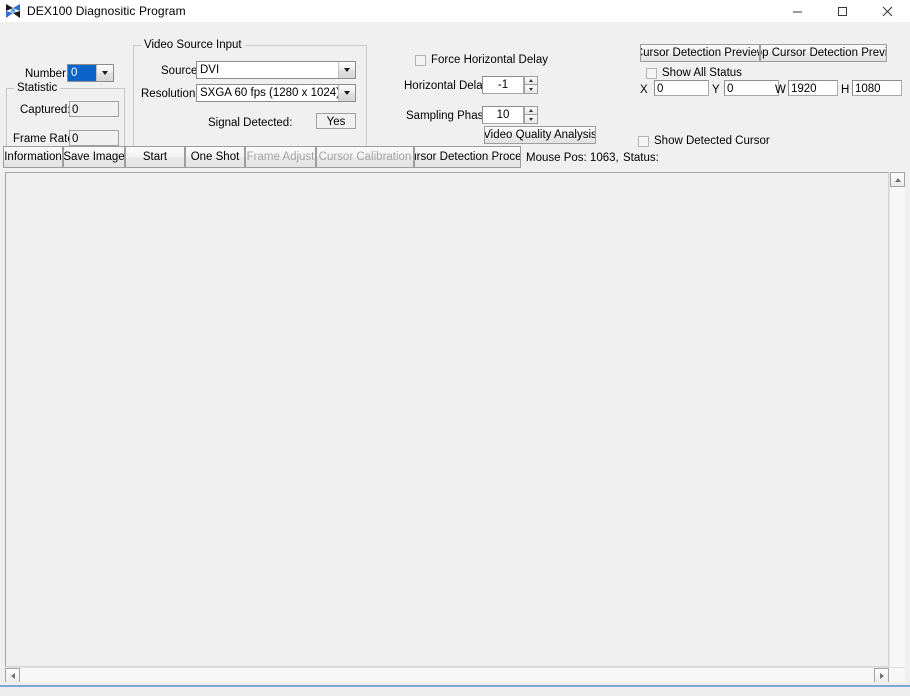  Describe the element at coordinates (94, 157) in the screenshot. I see `save-image-button: Save Image` at that location.